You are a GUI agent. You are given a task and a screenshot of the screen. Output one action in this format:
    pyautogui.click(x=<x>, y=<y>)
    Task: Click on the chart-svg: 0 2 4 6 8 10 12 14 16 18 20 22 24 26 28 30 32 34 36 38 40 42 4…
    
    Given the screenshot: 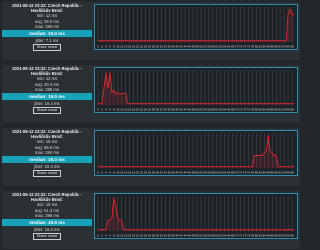 What is the action you would take?
    pyautogui.click(x=196, y=217)
    